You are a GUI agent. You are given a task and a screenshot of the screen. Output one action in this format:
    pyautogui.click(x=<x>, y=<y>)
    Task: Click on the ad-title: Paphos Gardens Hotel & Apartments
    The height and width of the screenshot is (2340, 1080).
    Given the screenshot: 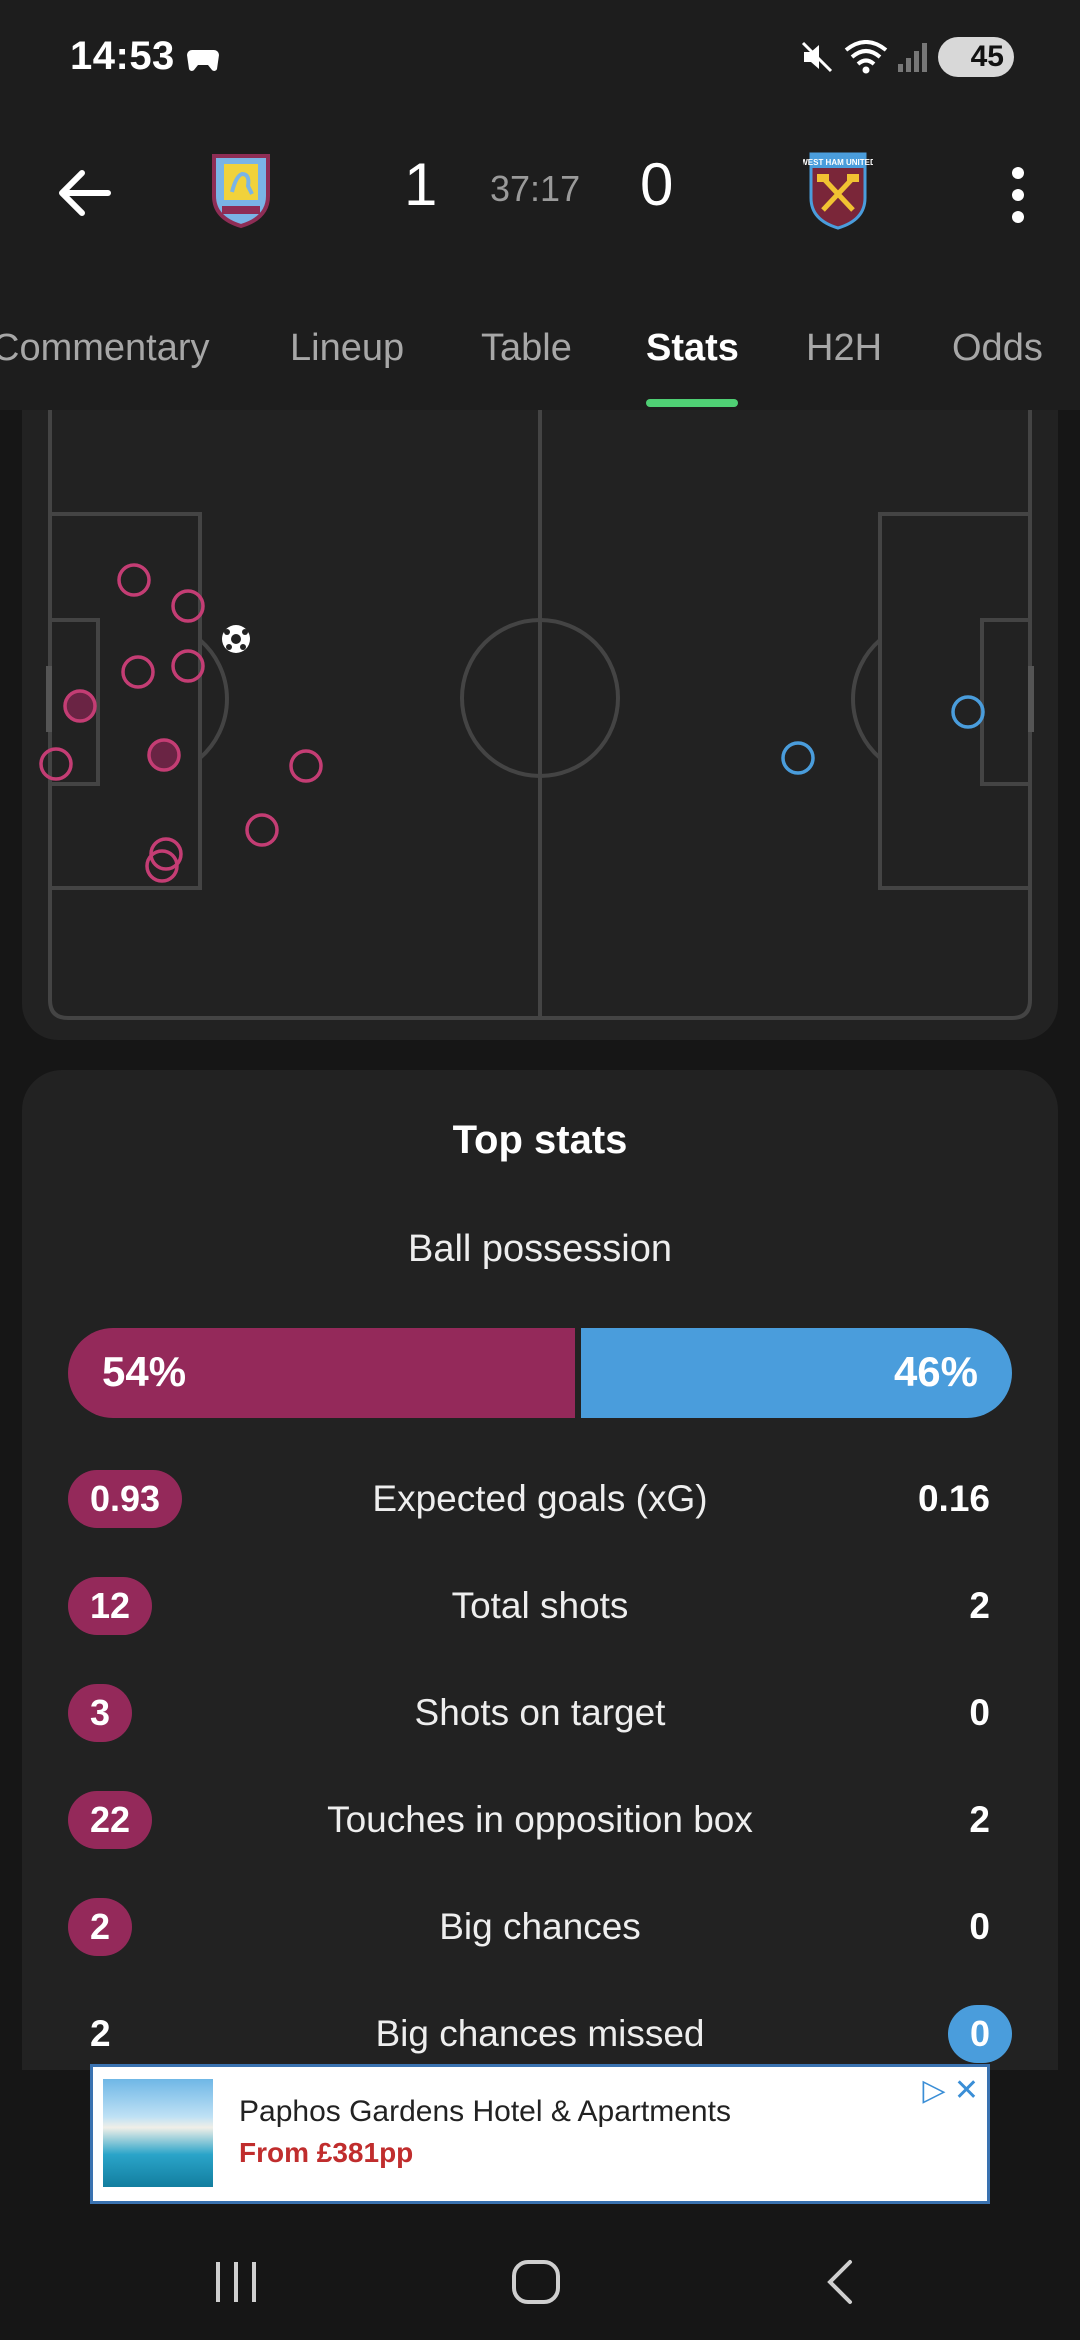 What is the action you would take?
    pyautogui.click(x=485, y=2112)
    